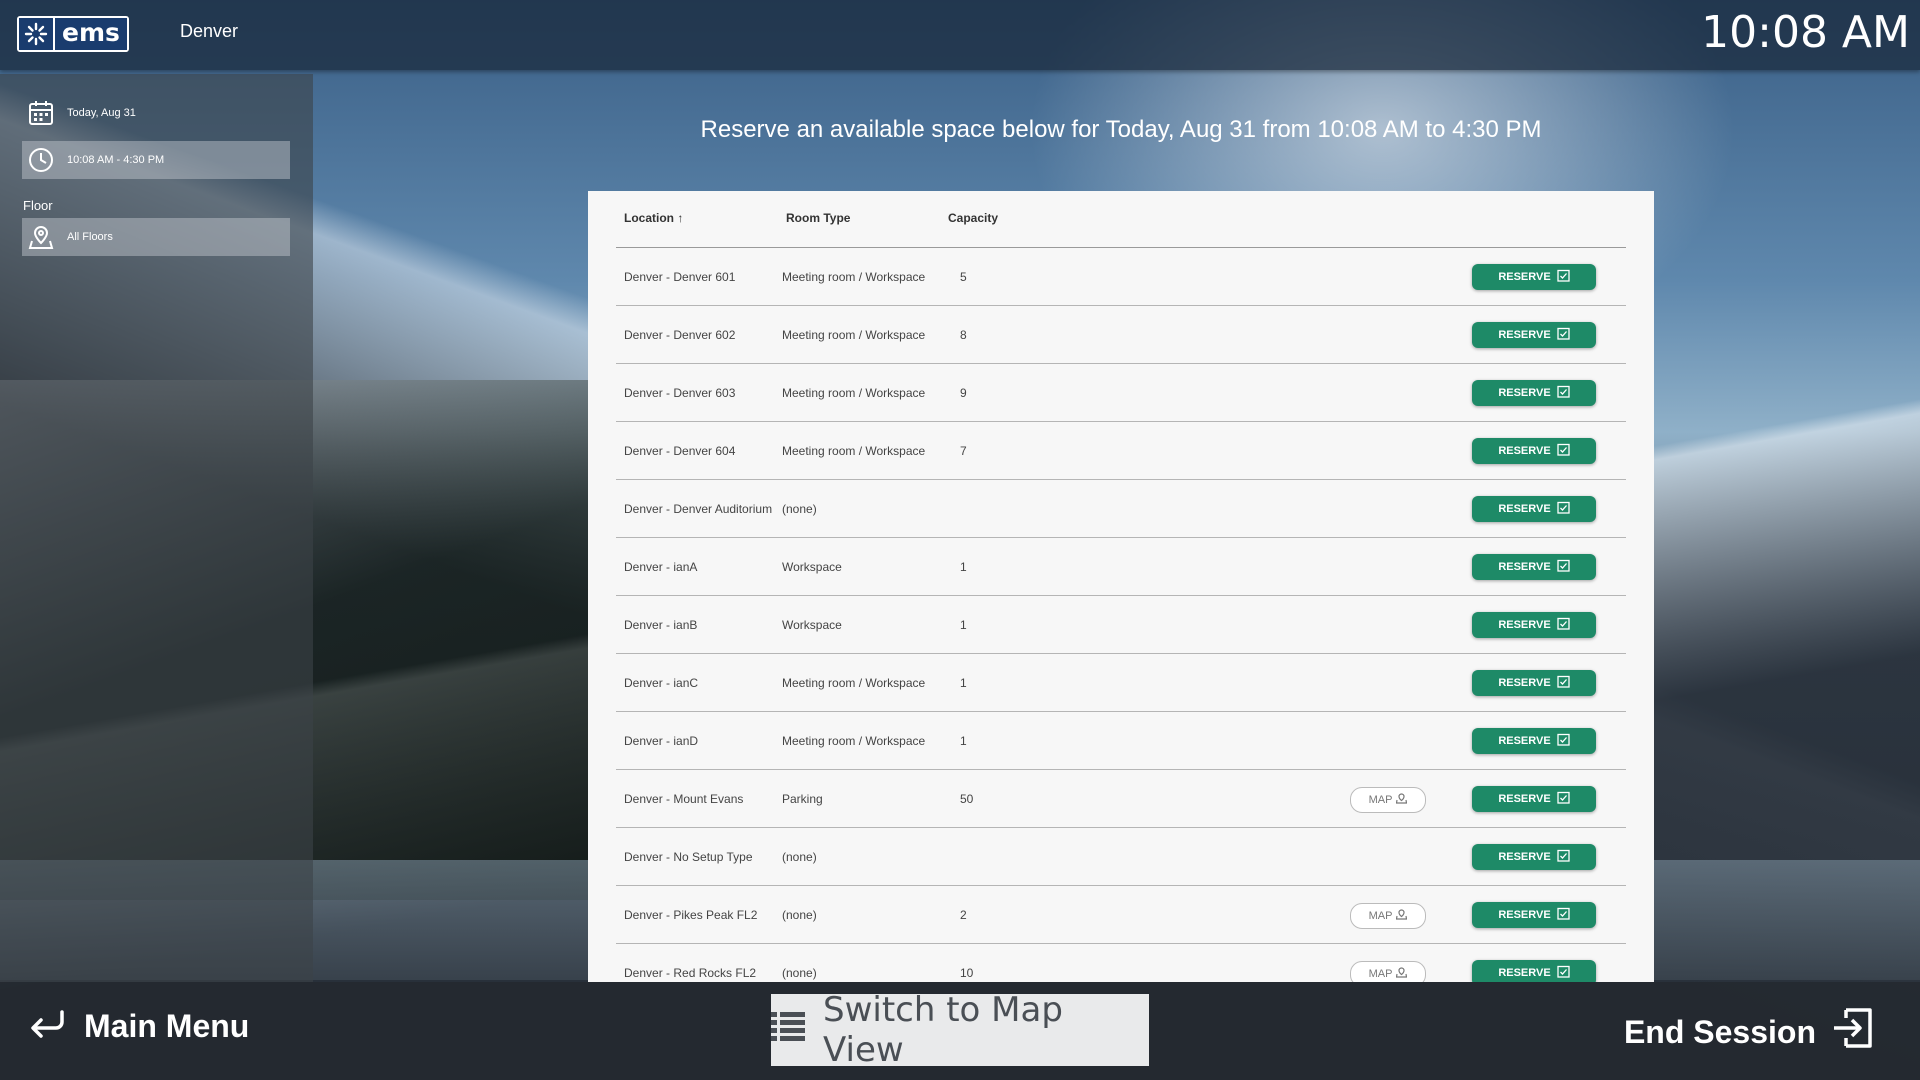 This screenshot has width=1920, height=1080. I want to click on calendar-icon, so click(41, 113).